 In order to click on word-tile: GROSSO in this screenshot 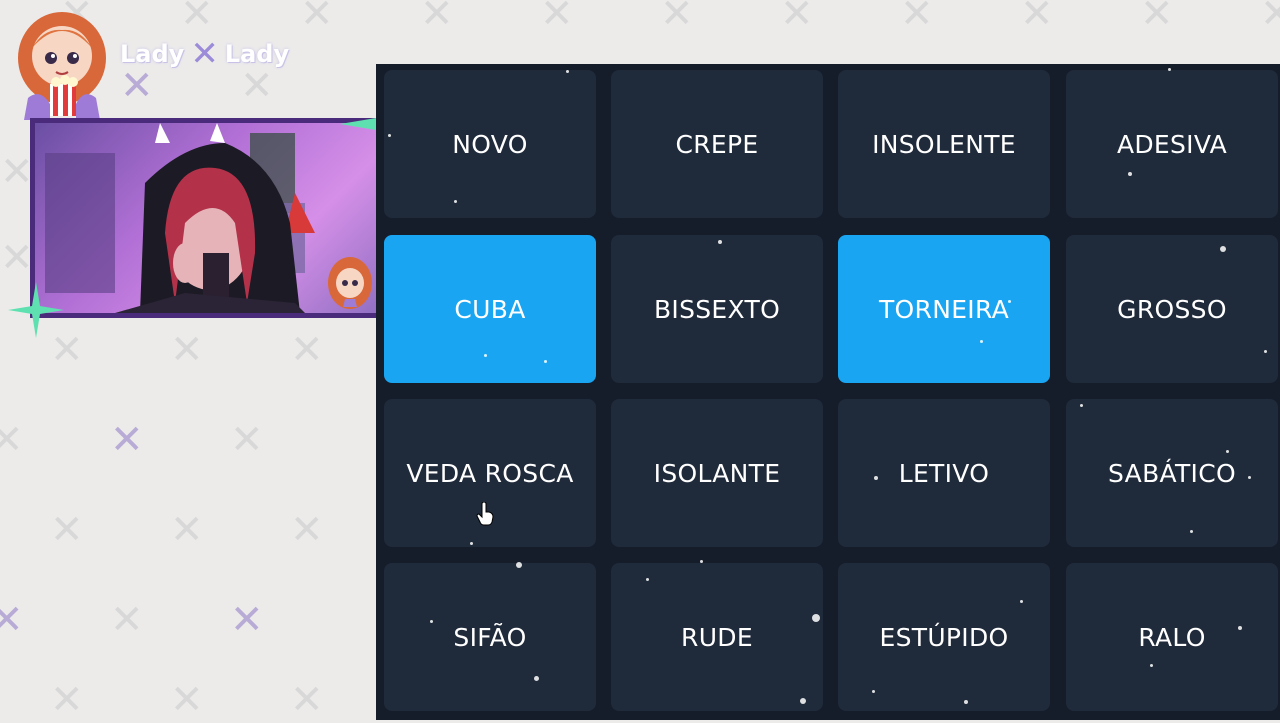, I will do `click(1172, 309)`.